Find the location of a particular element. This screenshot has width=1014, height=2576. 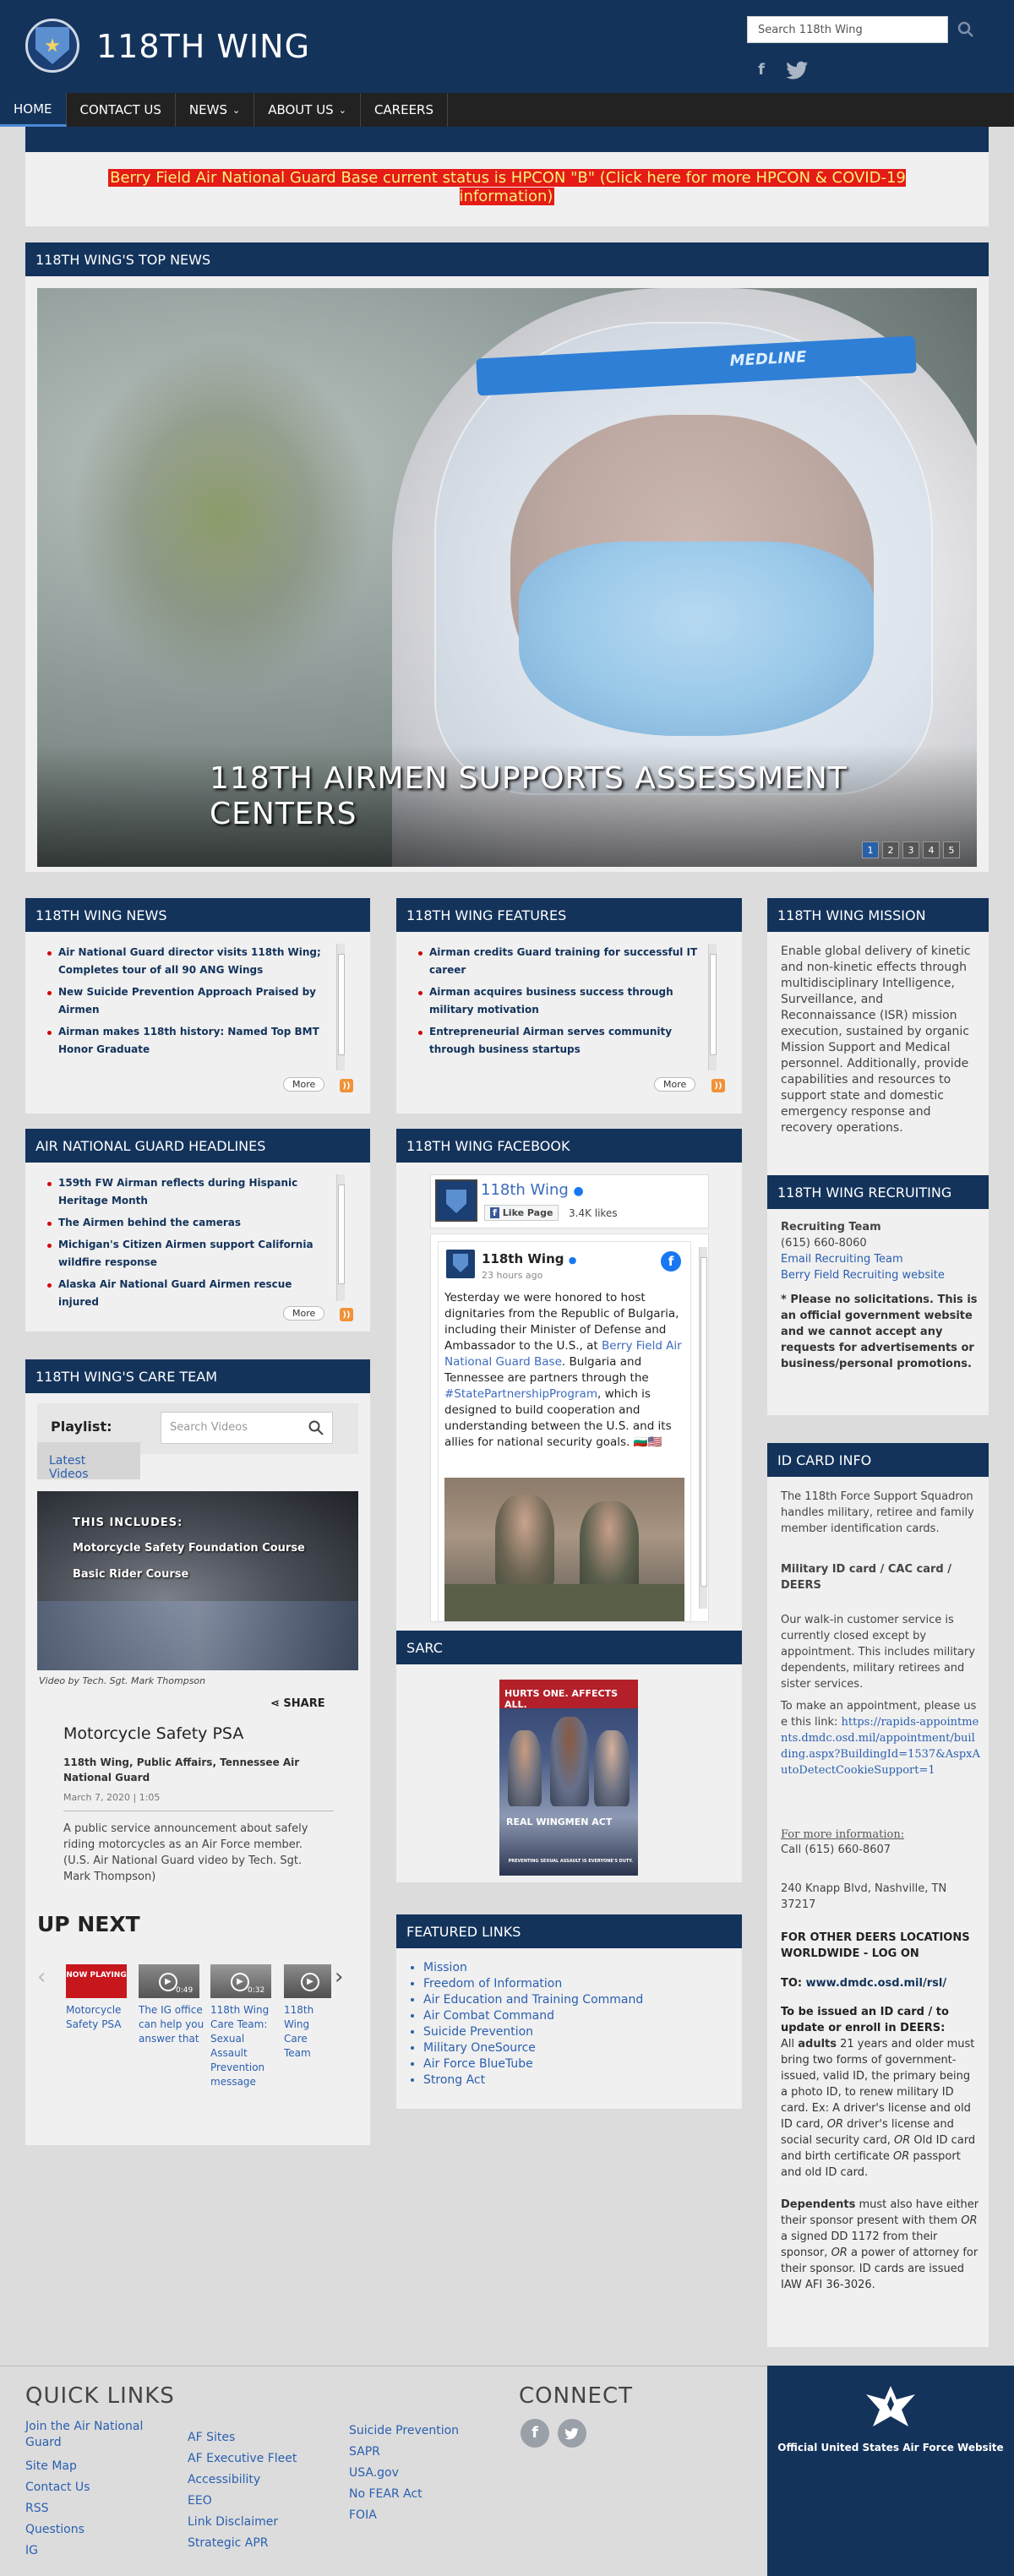

footer-link: AF Executive Fleet is located at coordinates (259, 2459).